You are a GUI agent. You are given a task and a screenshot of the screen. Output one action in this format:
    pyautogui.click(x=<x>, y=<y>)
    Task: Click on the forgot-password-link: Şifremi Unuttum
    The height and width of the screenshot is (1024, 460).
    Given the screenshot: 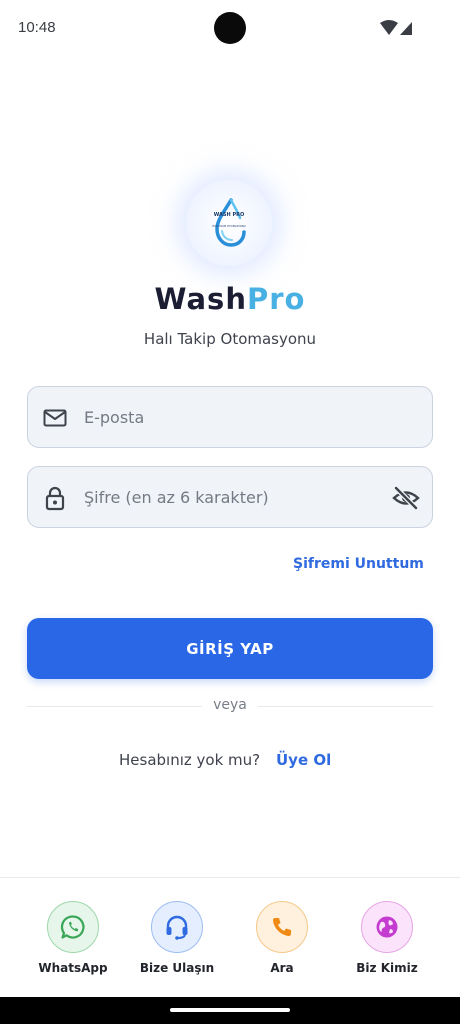 What is the action you would take?
    pyautogui.click(x=358, y=564)
    